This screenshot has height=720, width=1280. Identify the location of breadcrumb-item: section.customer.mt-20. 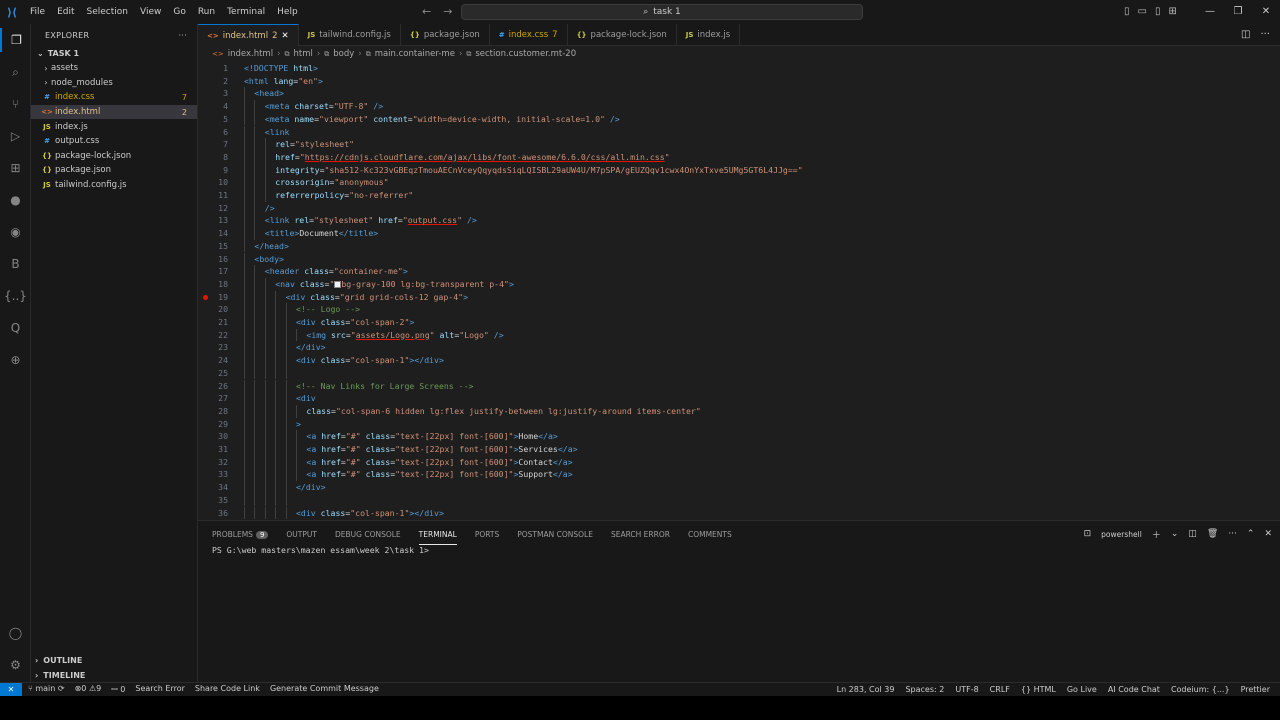
(525, 54).